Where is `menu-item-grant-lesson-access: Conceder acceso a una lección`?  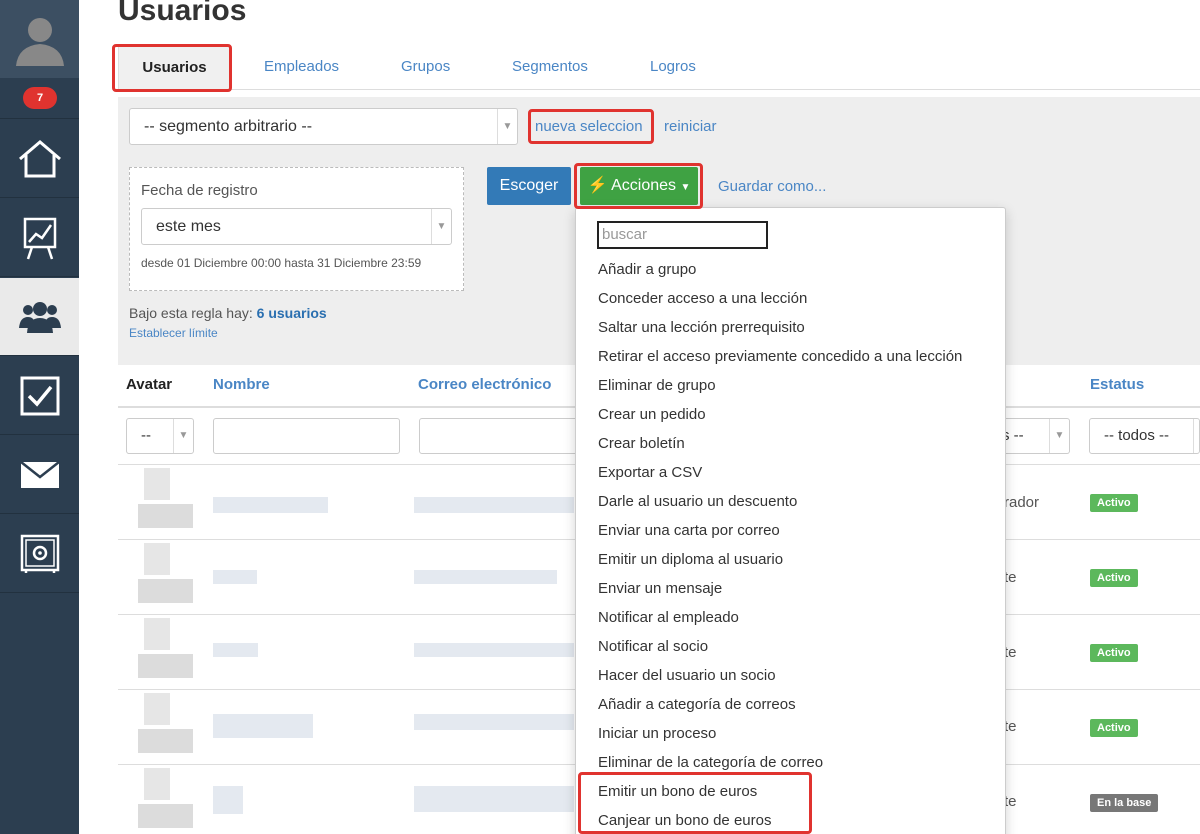 menu-item-grant-lesson-access: Conceder acceso a una lección is located at coordinates (702, 298).